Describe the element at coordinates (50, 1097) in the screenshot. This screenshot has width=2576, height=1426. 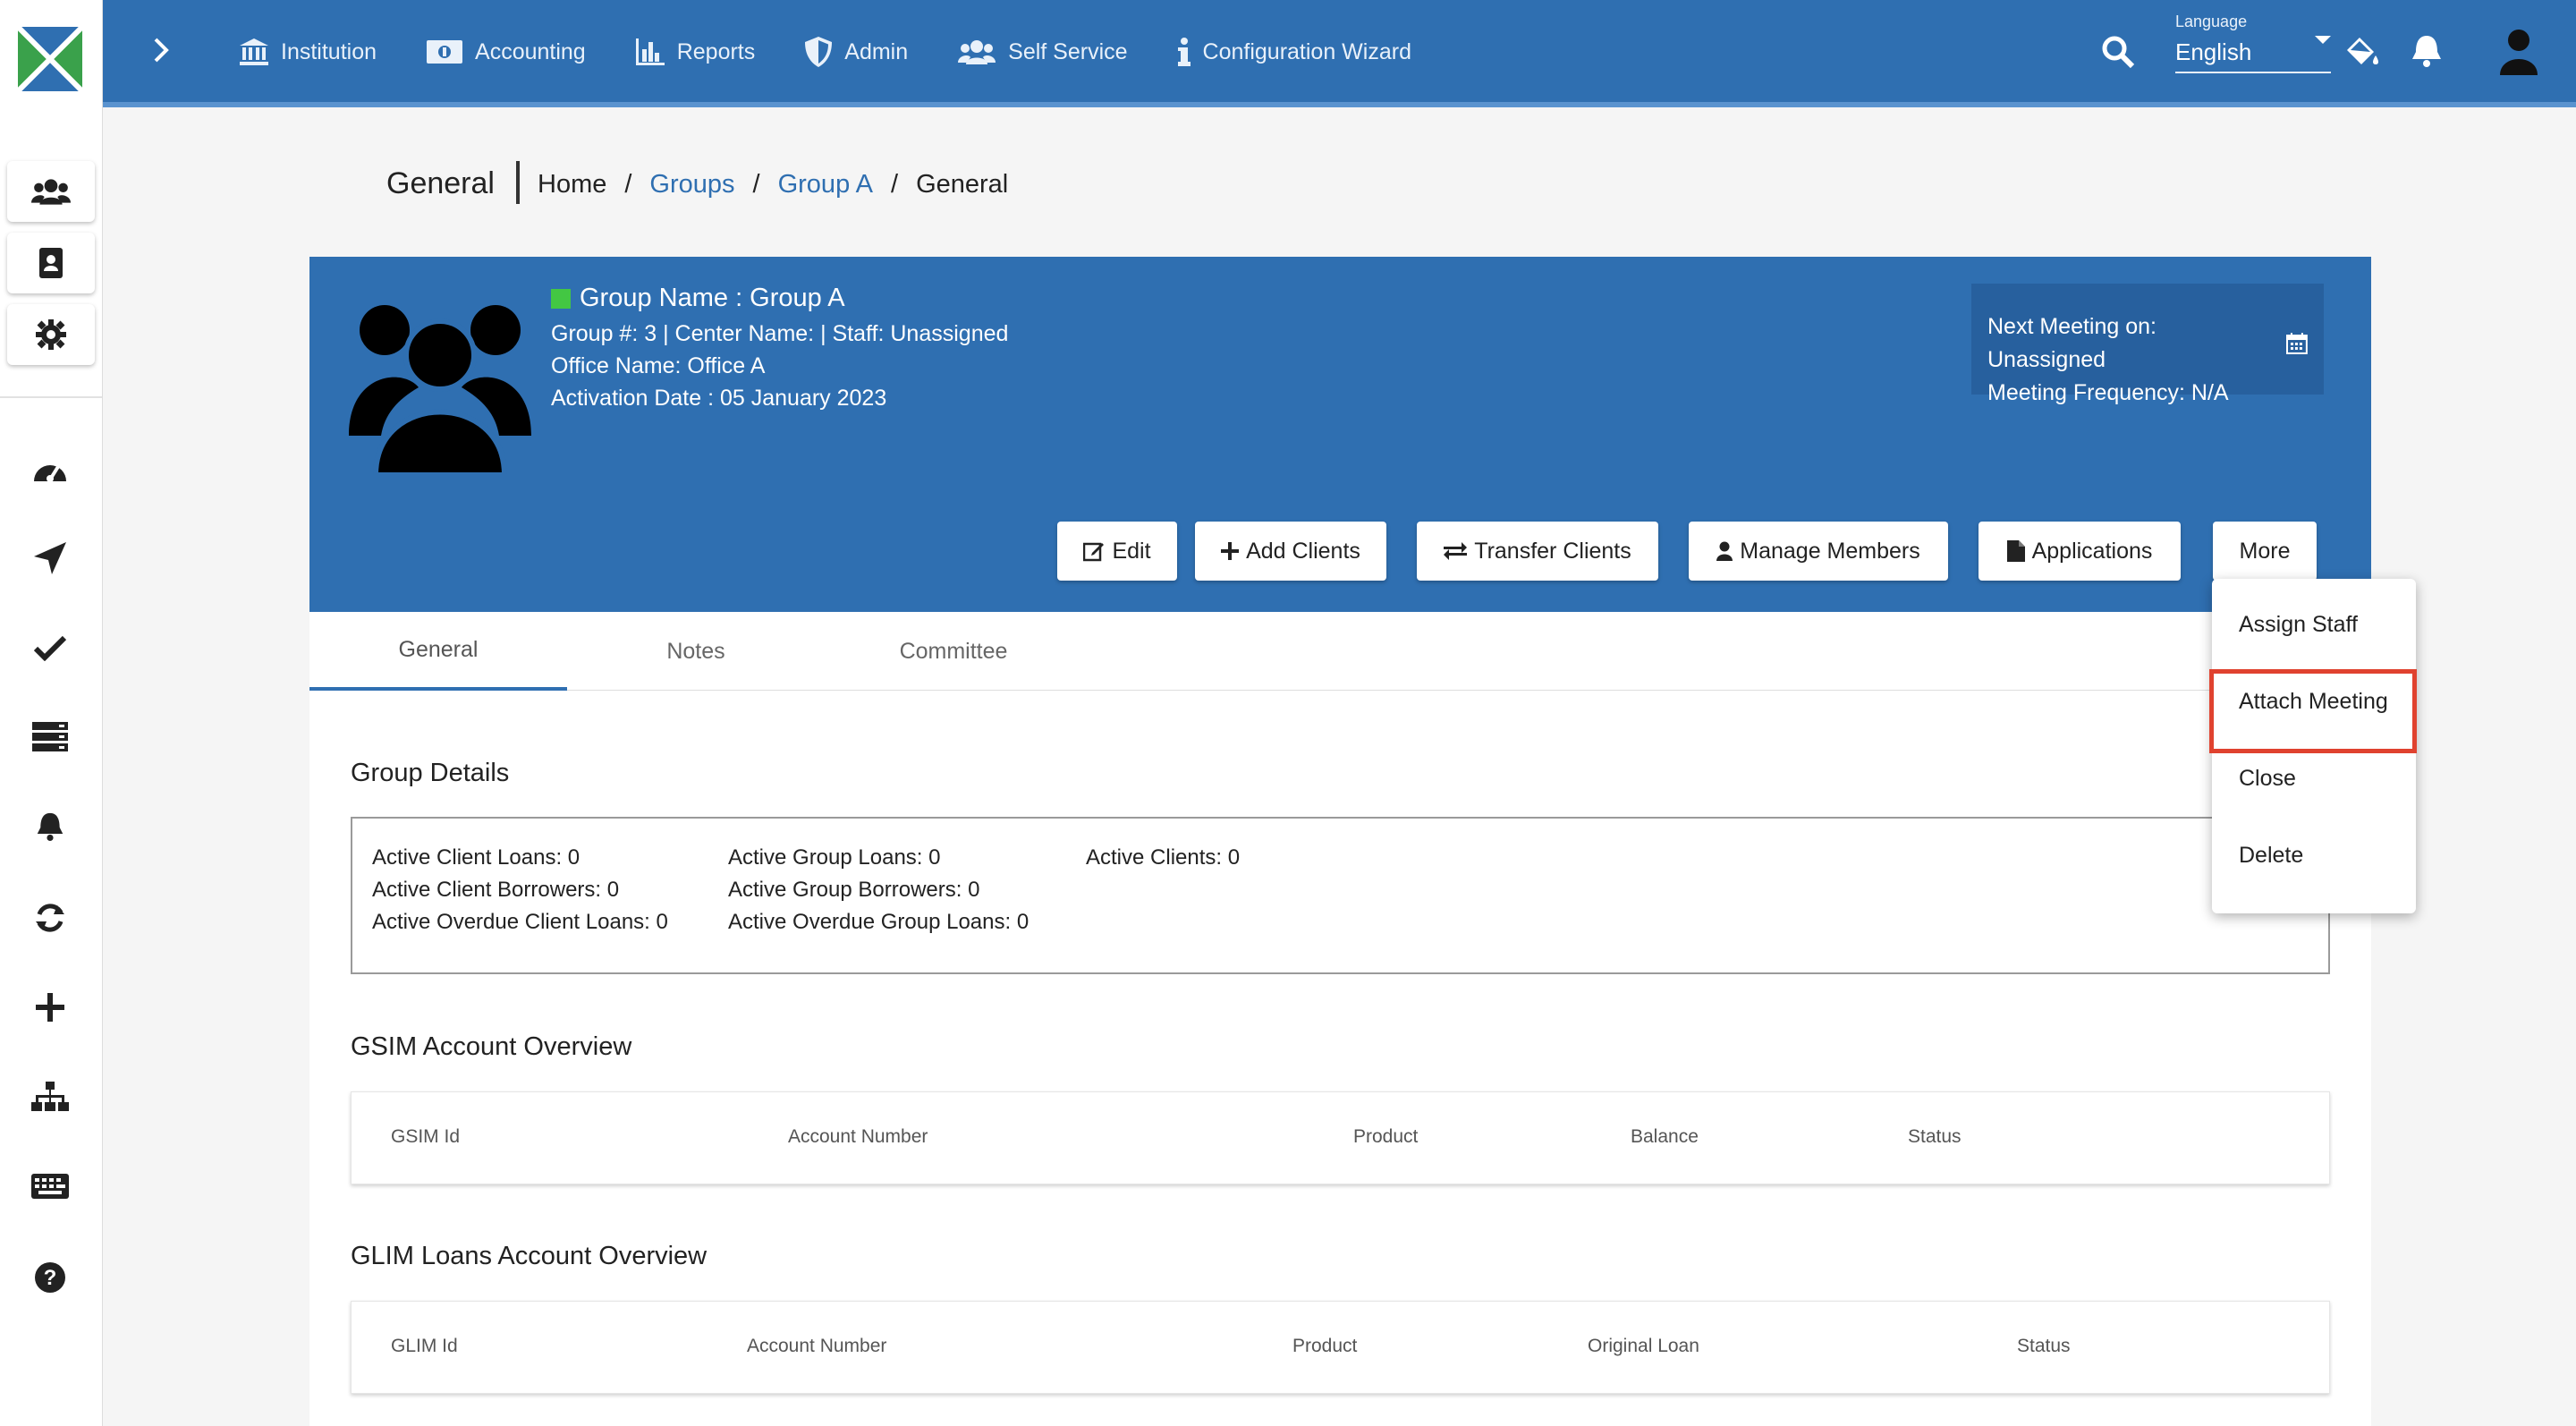
I see `sitemap-icon` at that location.